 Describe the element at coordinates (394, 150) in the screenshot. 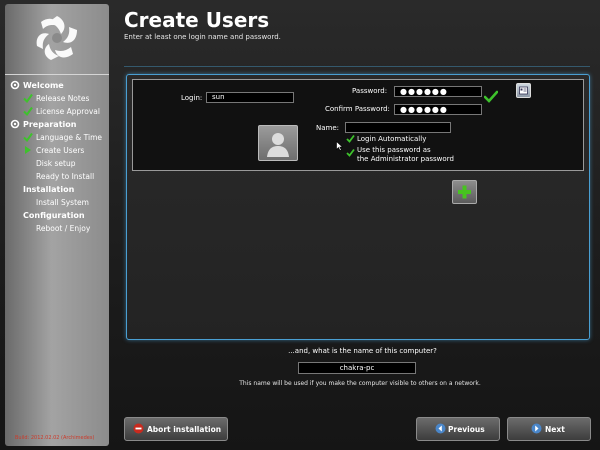

I see `admin-password-label-line1: Use this password as` at that location.